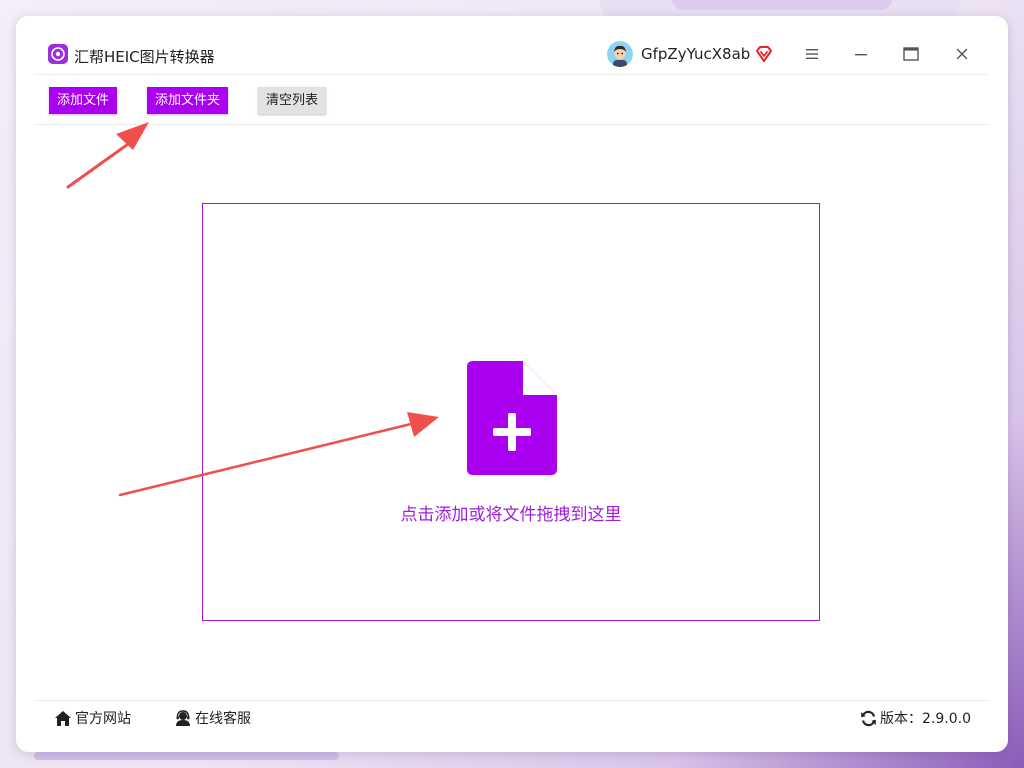 This screenshot has height=768, width=1024. I want to click on official-website-label: 官方网站, so click(103, 719).